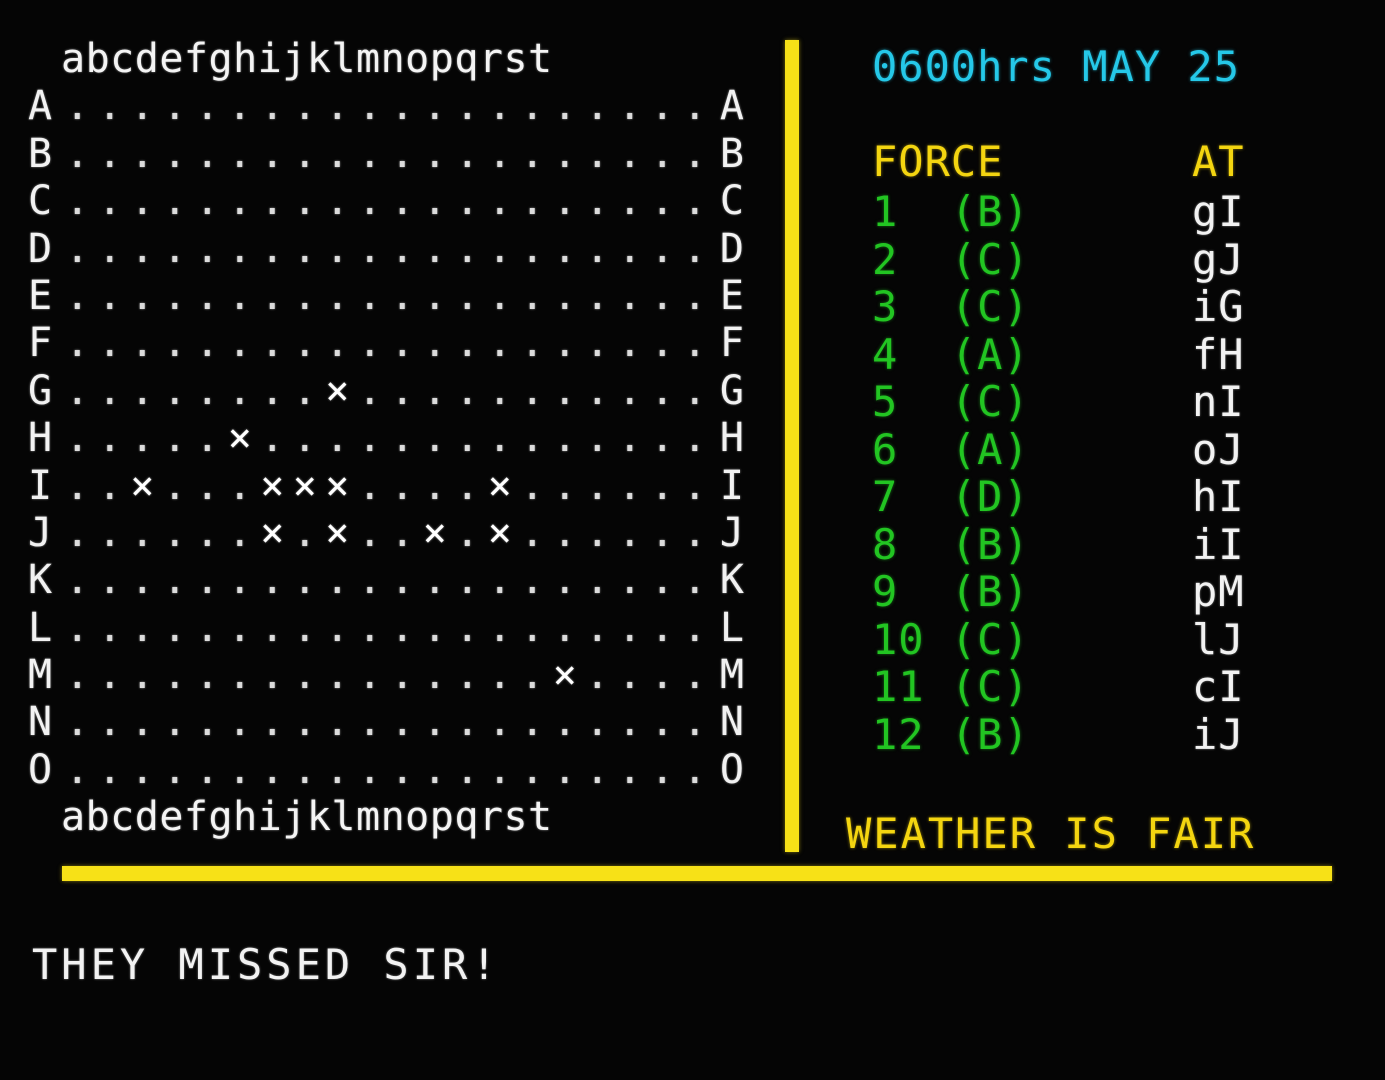  What do you see at coordinates (1116, 259) in the screenshot?
I see `force-row: 2 (C) gJ` at bounding box center [1116, 259].